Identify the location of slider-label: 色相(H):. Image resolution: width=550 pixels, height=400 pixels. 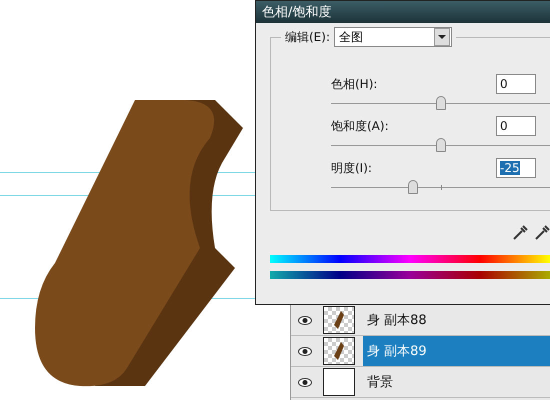
(354, 84).